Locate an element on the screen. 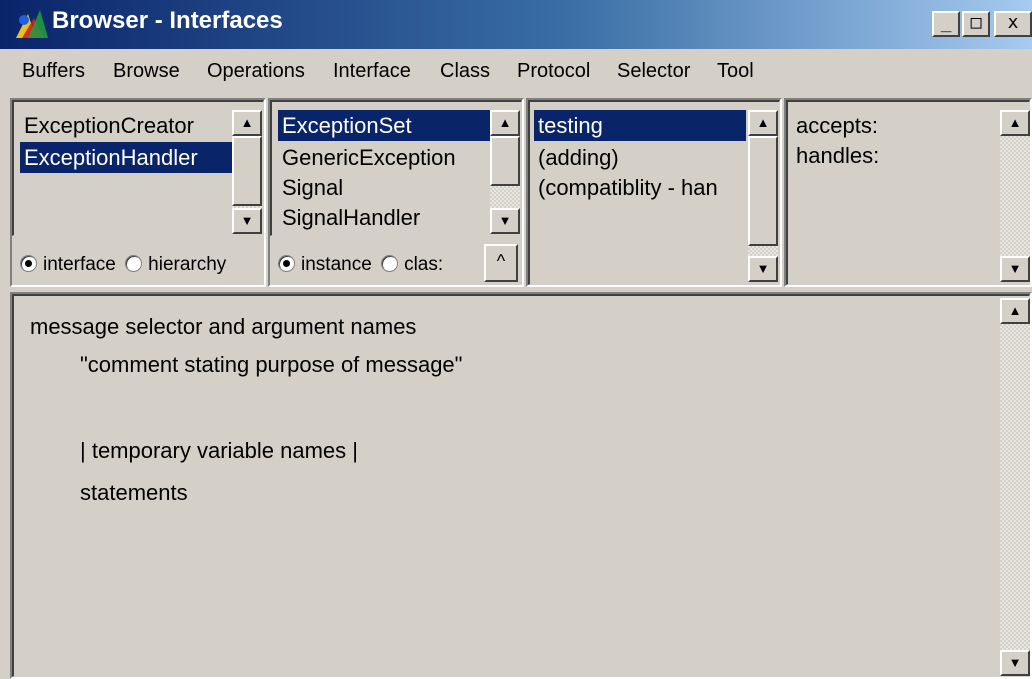 The width and height of the screenshot is (1032, 679). interface-scrollbar: ▲ ▼ is located at coordinates (247, 172).